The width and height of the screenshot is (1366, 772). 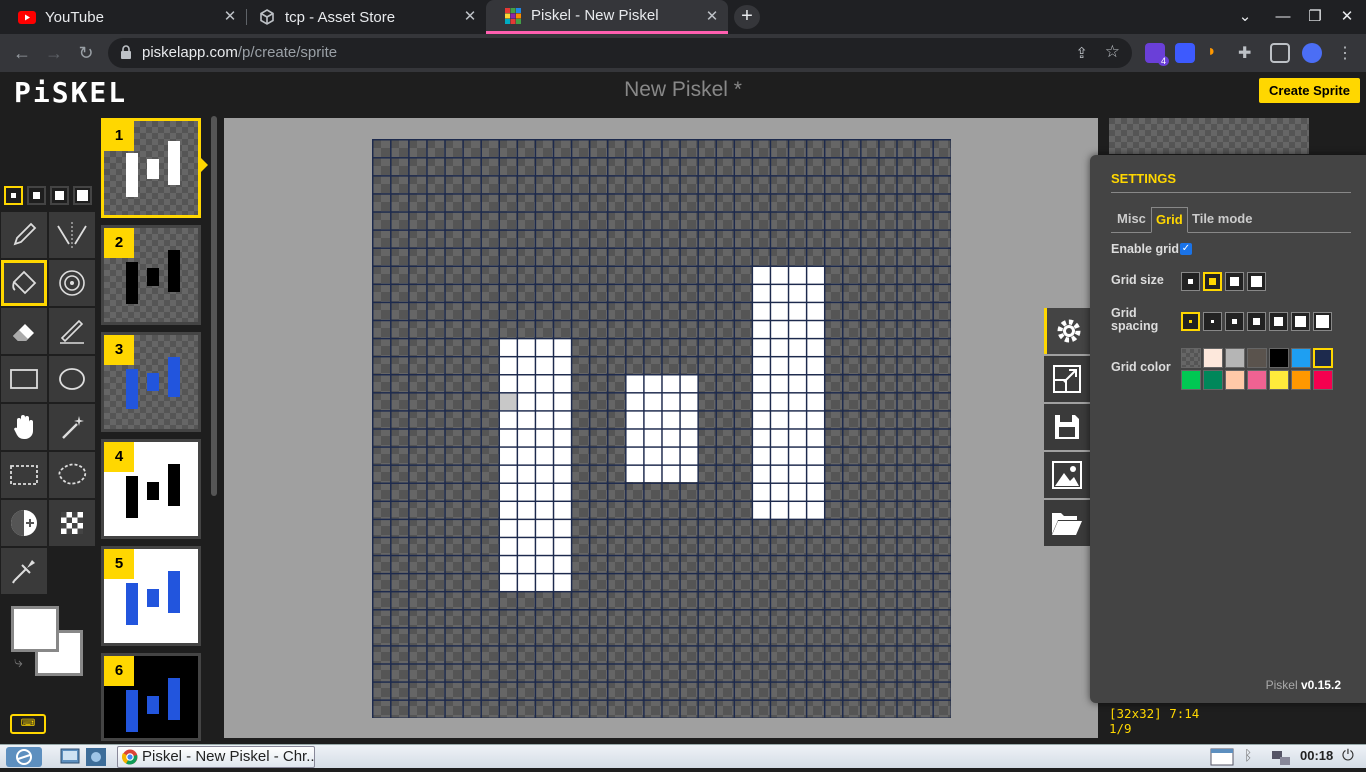 I want to click on keyboard-shortcuts-icon: ⌨, so click(x=28, y=724).